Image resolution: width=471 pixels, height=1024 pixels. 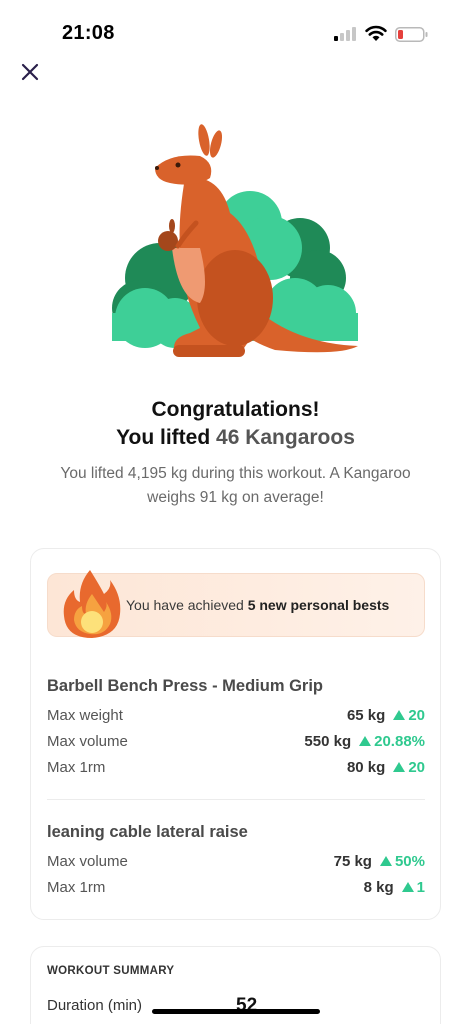 I want to click on status-time: 21:08, so click(x=88, y=33).